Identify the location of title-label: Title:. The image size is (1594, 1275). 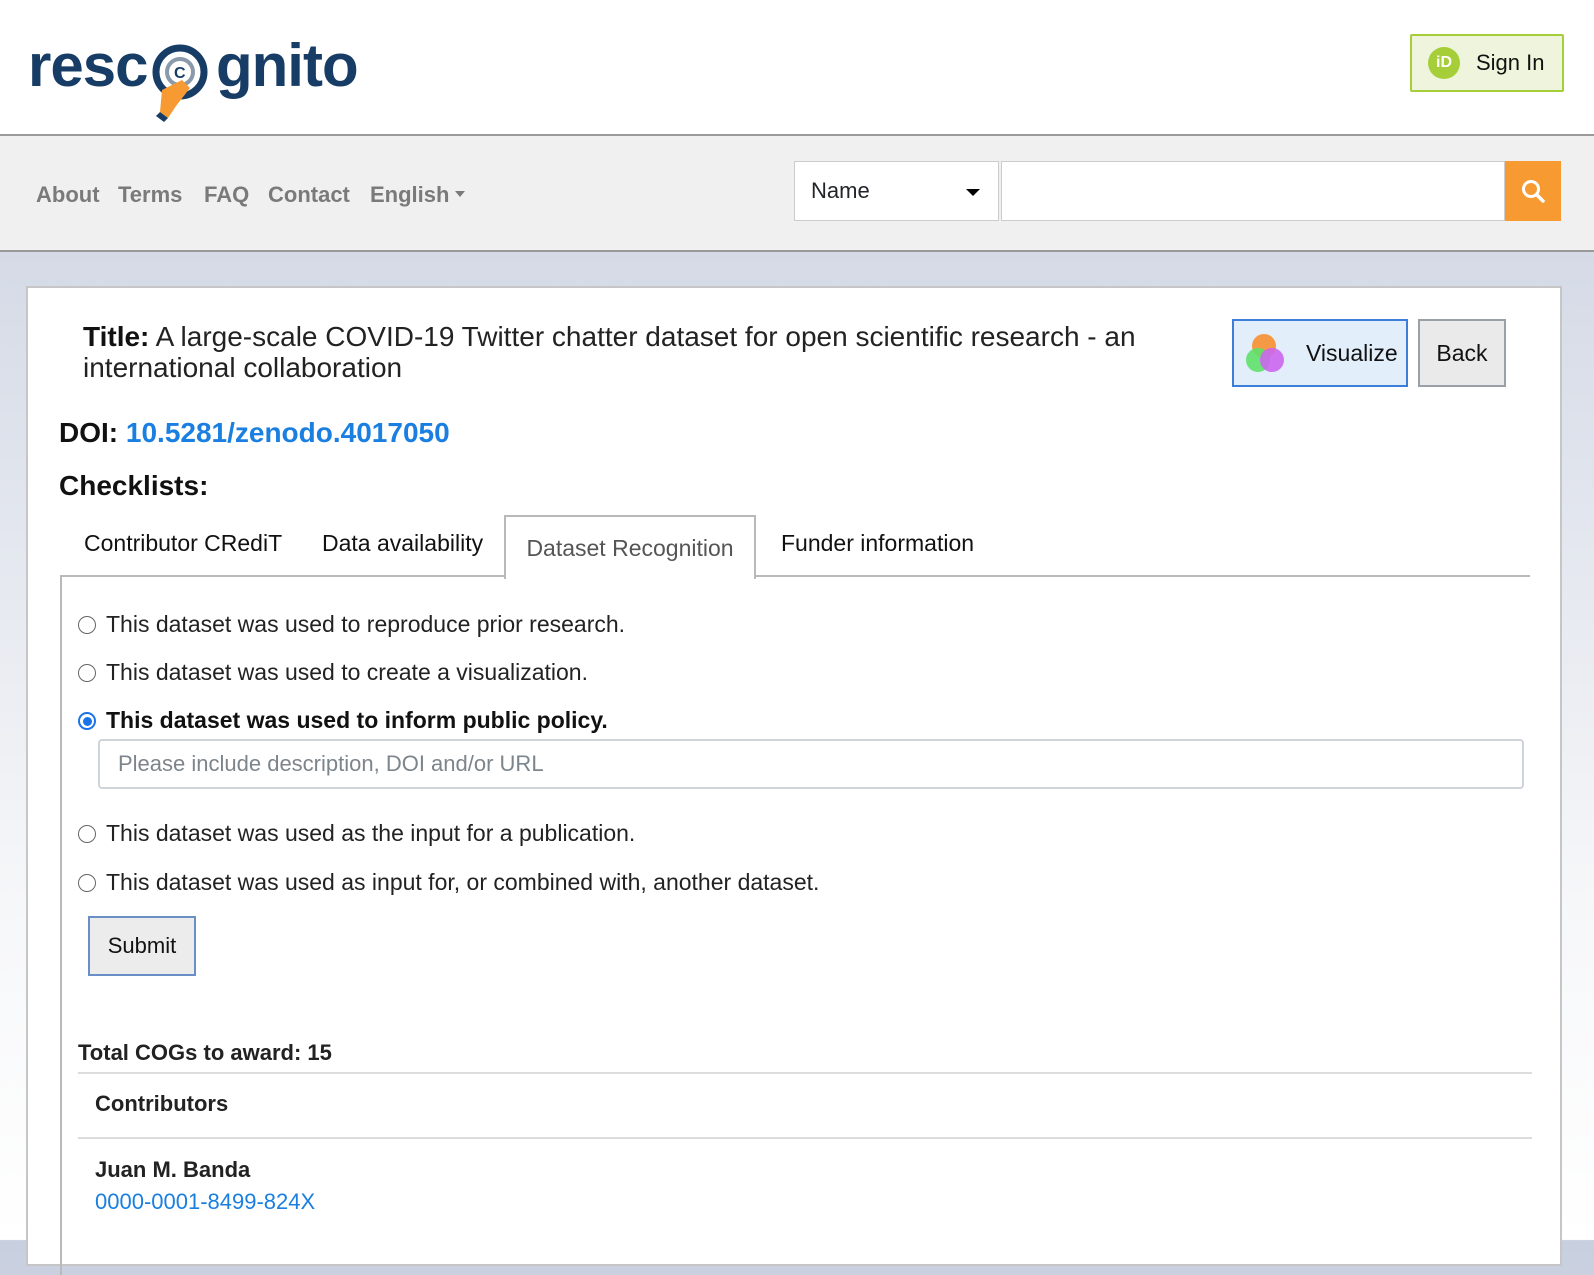
(116, 336).